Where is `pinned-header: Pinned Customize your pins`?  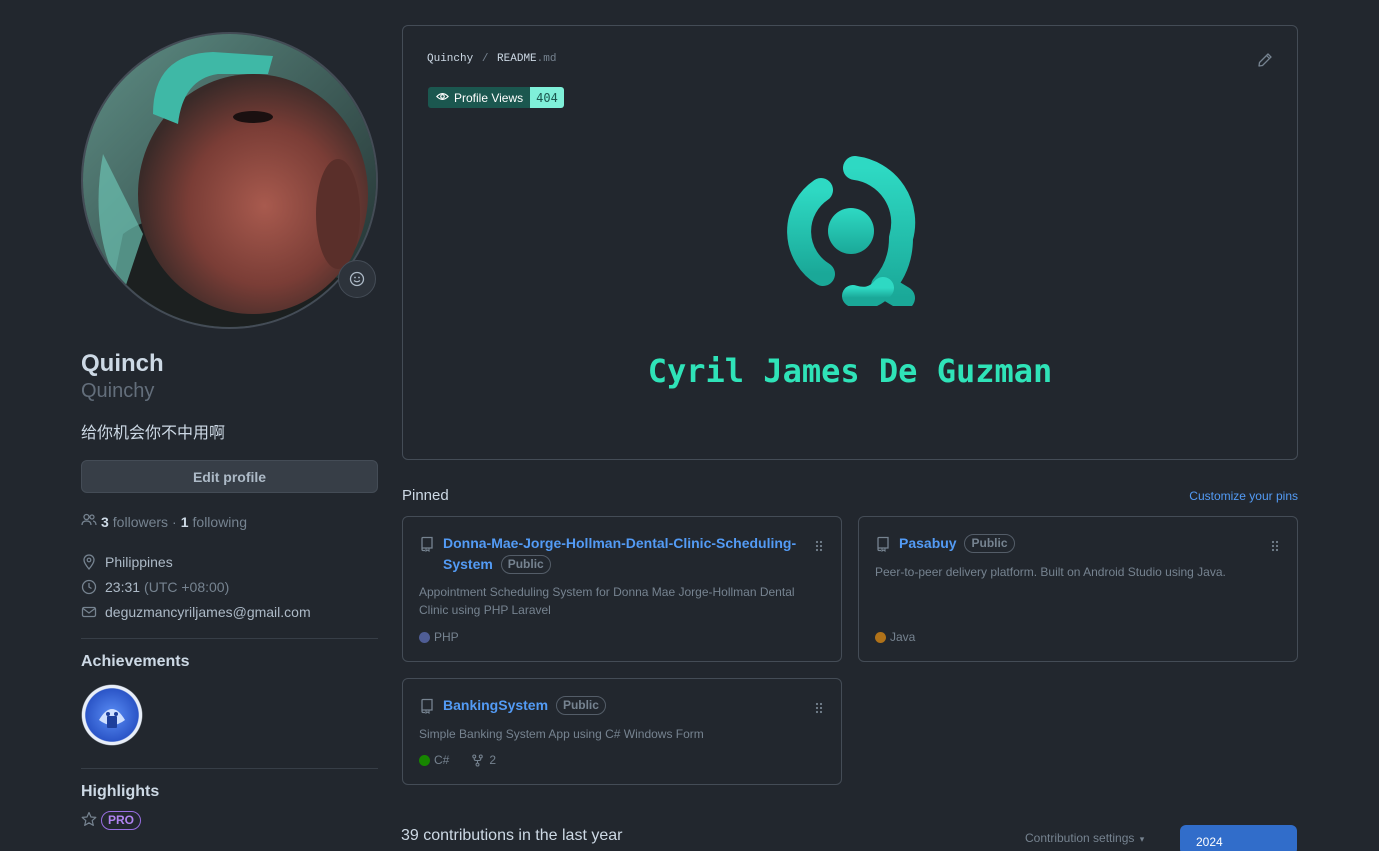
pinned-header: Pinned Customize your pins is located at coordinates (850, 495).